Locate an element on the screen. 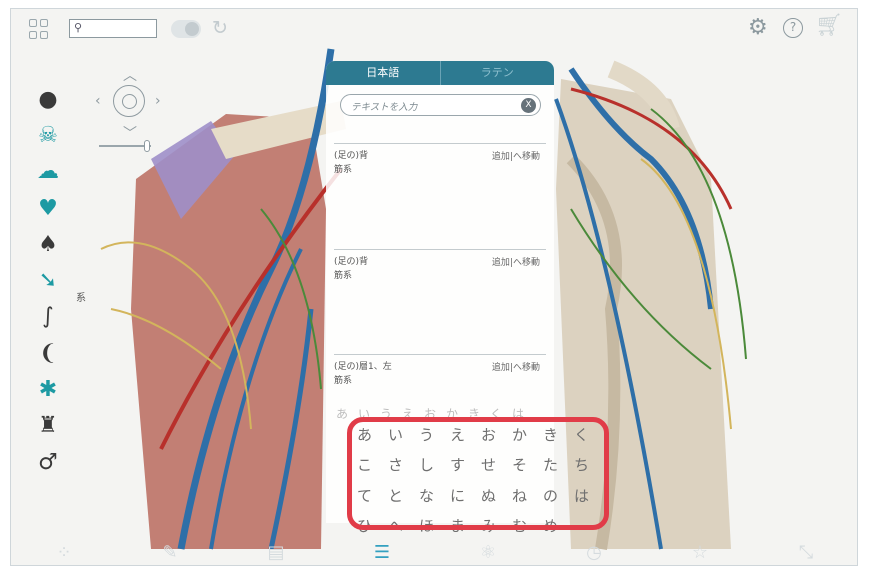  lungs-icon: ♠ is located at coordinates (48, 244).